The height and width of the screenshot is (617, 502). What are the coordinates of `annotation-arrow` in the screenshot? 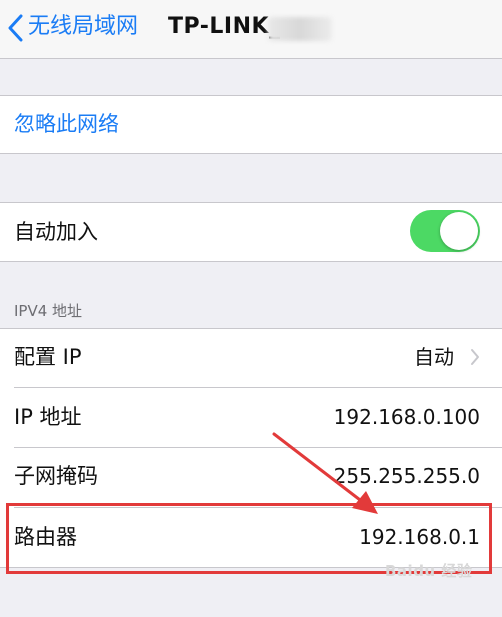 It's located at (325, 473).